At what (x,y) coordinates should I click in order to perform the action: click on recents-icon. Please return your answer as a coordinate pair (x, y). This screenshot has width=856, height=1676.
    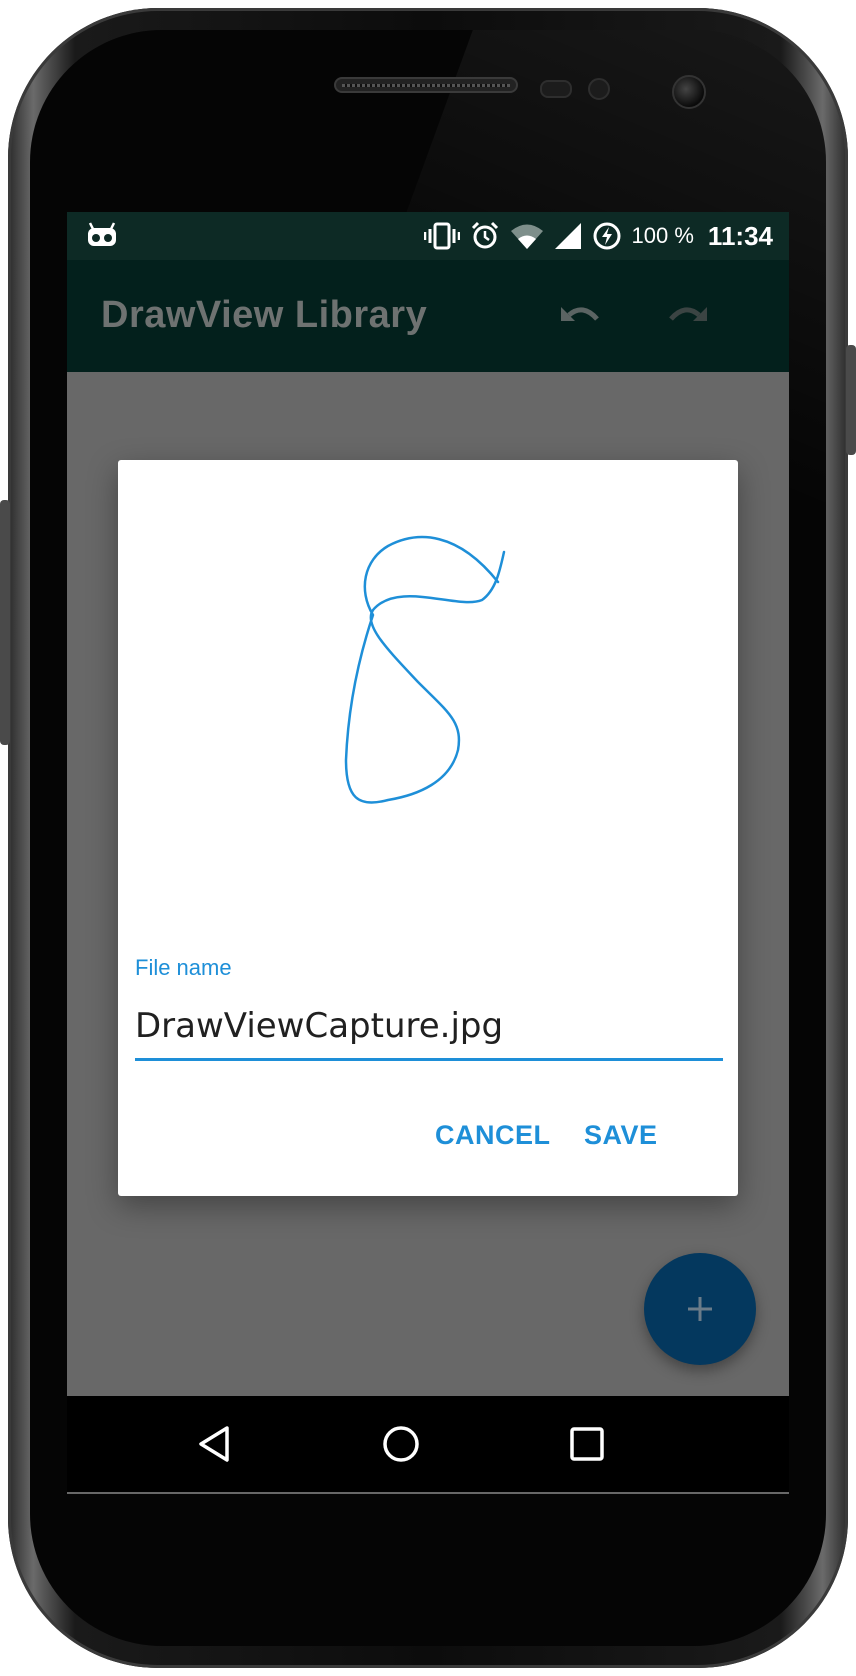
    Looking at the image, I should click on (587, 1444).